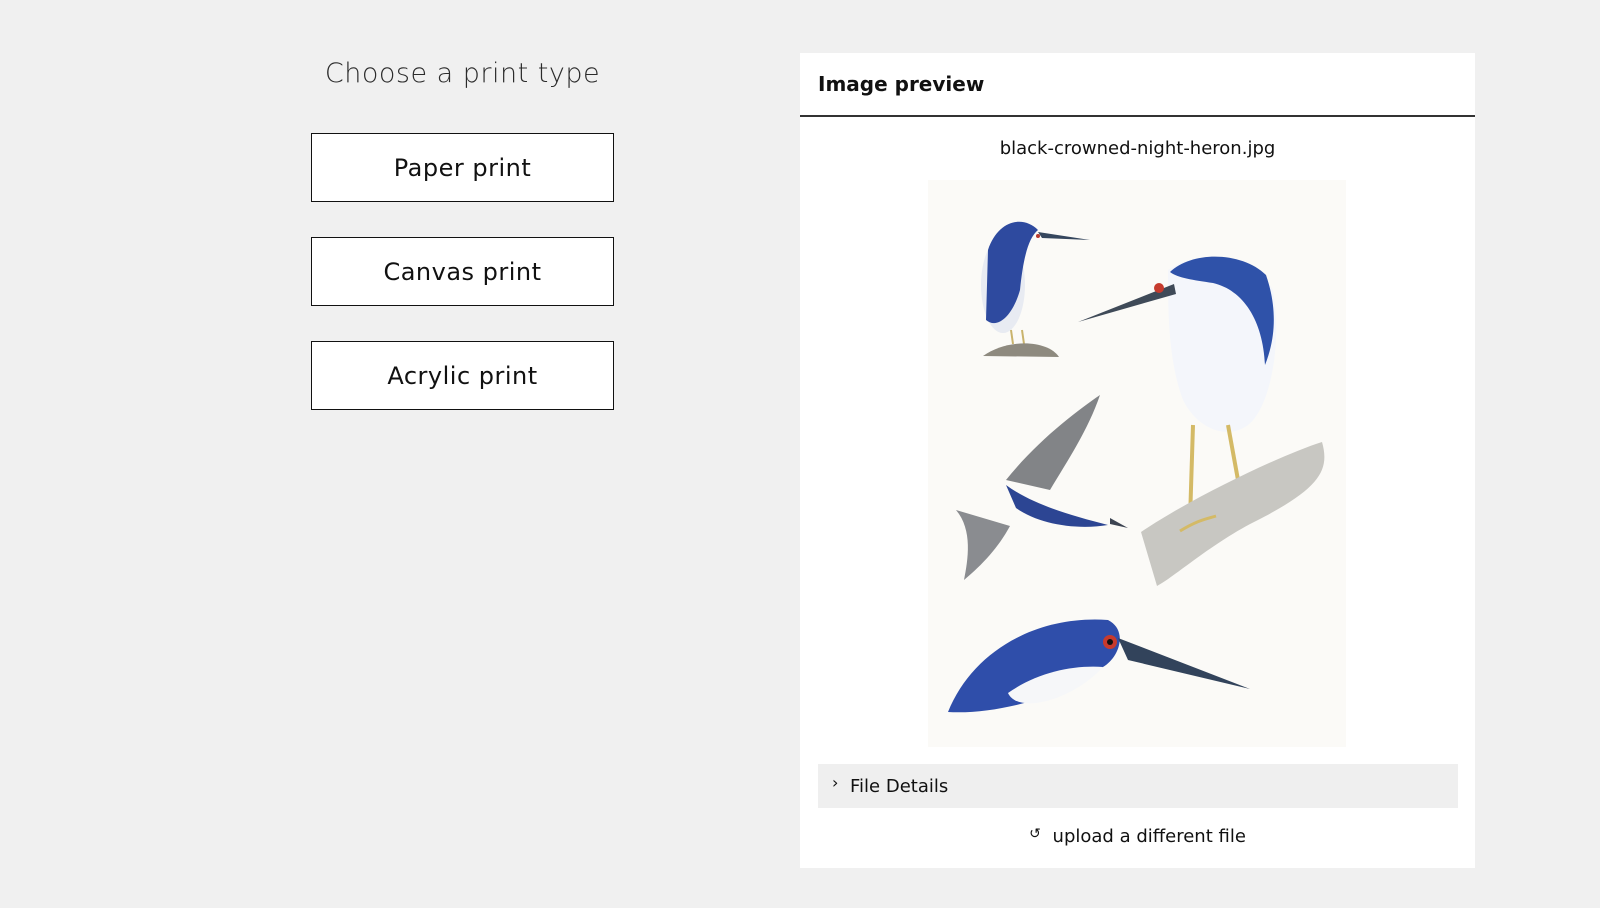  What do you see at coordinates (1099, 666) in the screenshot?
I see `heron-head-closeup` at bounding box center [1099, 666].